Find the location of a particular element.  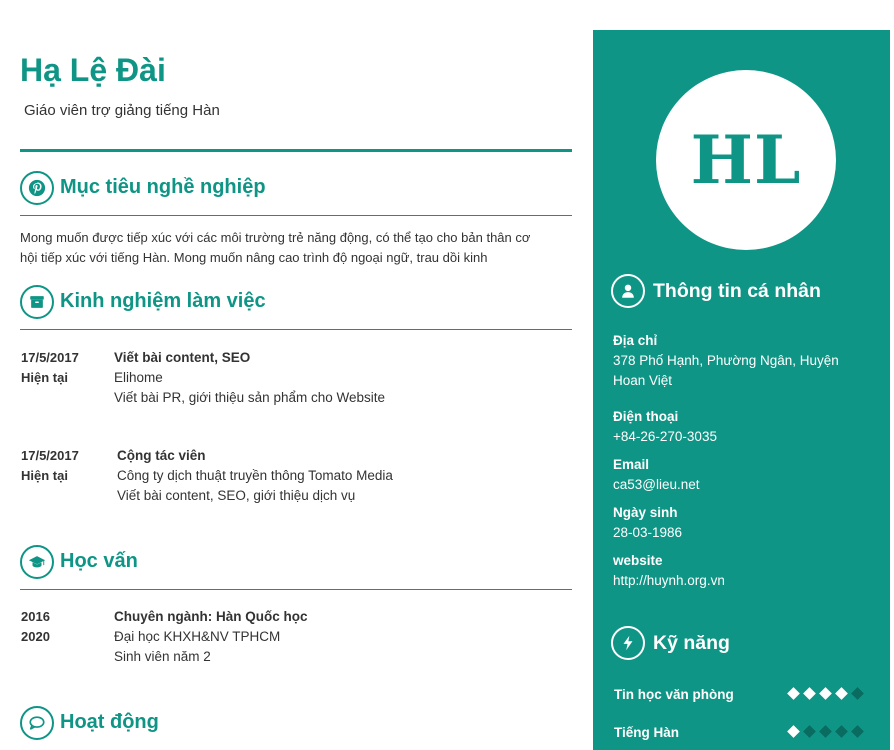

education-section: Học vấn is located at coordinates (296, 567).